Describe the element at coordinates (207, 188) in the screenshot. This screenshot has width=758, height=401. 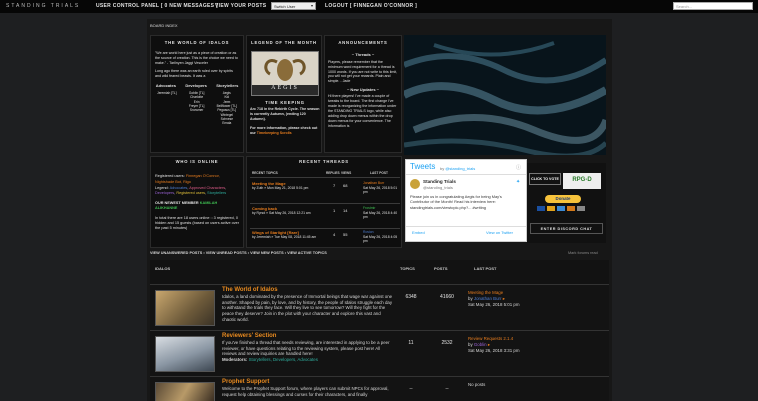
I see `group-approved: Approved Characters` at that location.